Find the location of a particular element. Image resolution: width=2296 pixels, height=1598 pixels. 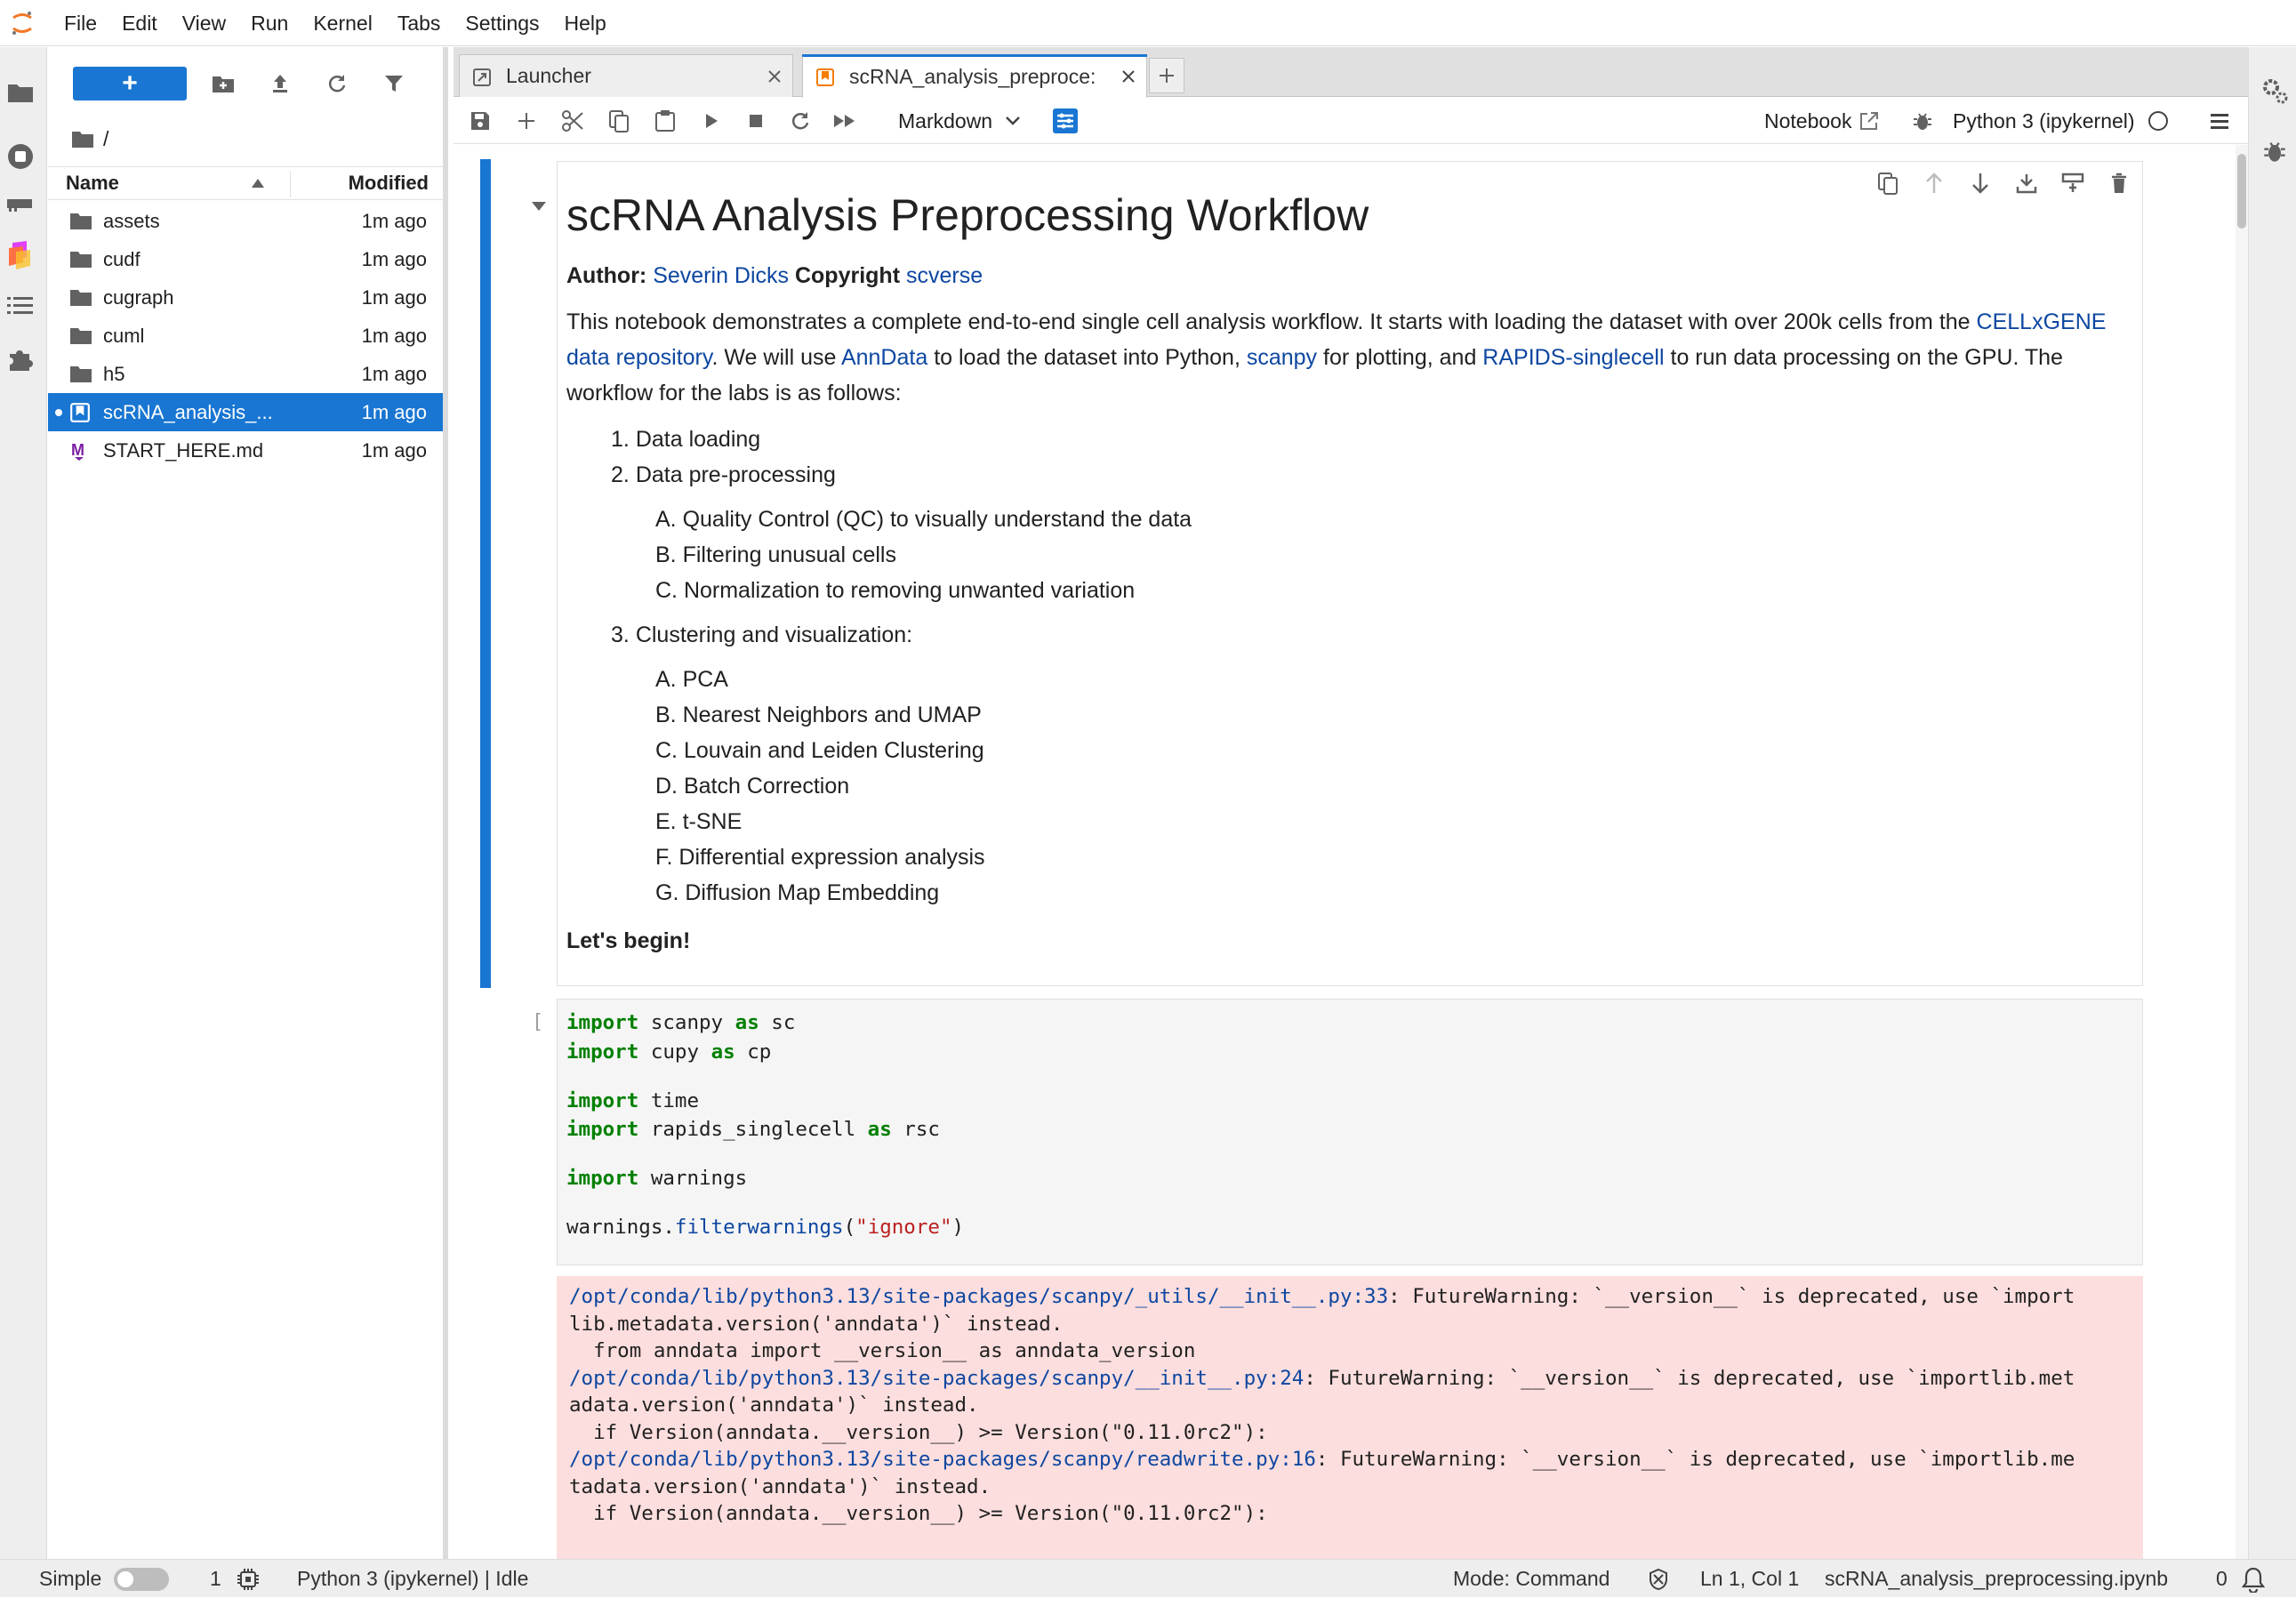

launcher-icon is located at coordinates (482, 77).